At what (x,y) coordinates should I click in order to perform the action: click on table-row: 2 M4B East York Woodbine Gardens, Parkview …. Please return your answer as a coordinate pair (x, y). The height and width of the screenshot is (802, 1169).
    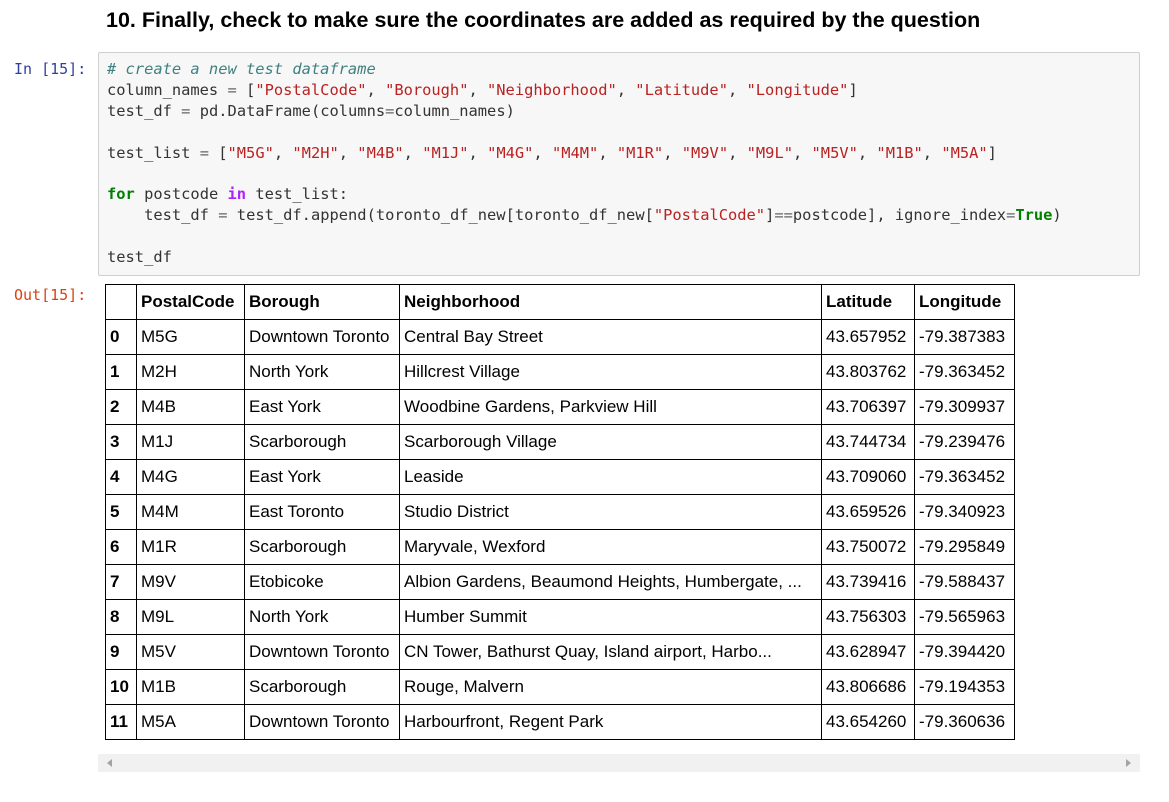
    Looking at the image, I should click on (560, 407).